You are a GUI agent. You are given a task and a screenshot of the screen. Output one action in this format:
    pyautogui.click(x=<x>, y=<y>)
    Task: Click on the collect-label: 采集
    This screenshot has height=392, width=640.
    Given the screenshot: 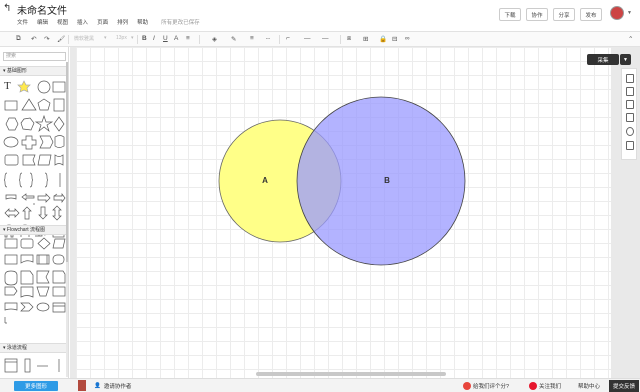 What is the action you would take?
    pyautogui.click(x=603, y=60)
    